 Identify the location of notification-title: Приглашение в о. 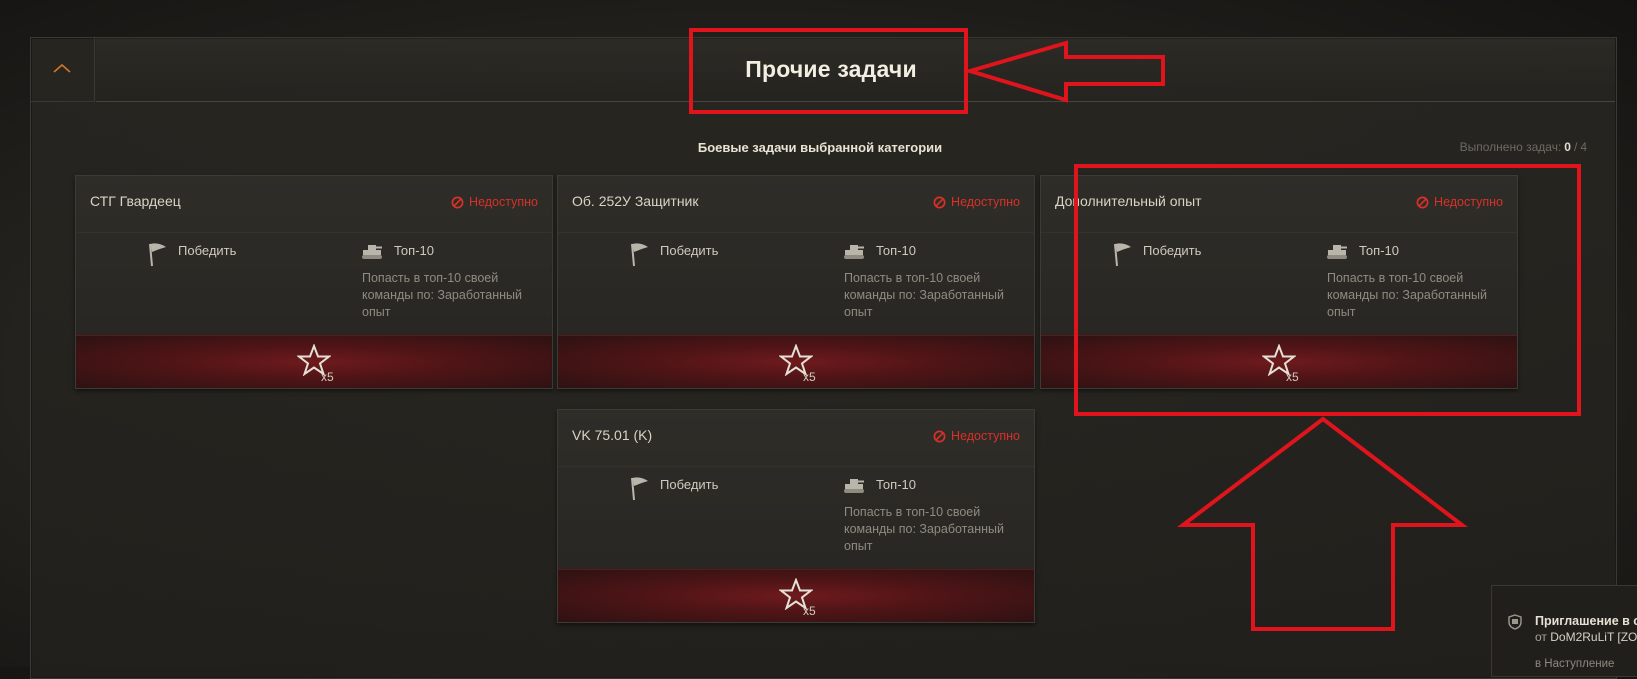
(1586, 621).